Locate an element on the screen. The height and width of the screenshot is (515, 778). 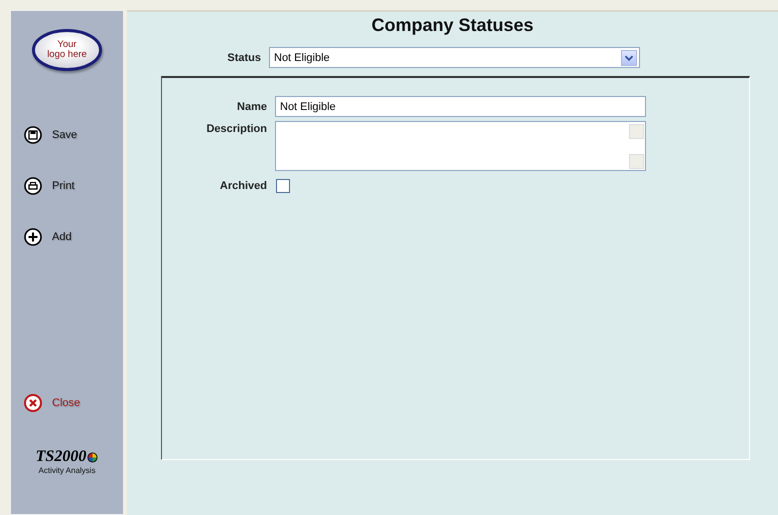
archived-checkbox is located at coordinates (283, 186).